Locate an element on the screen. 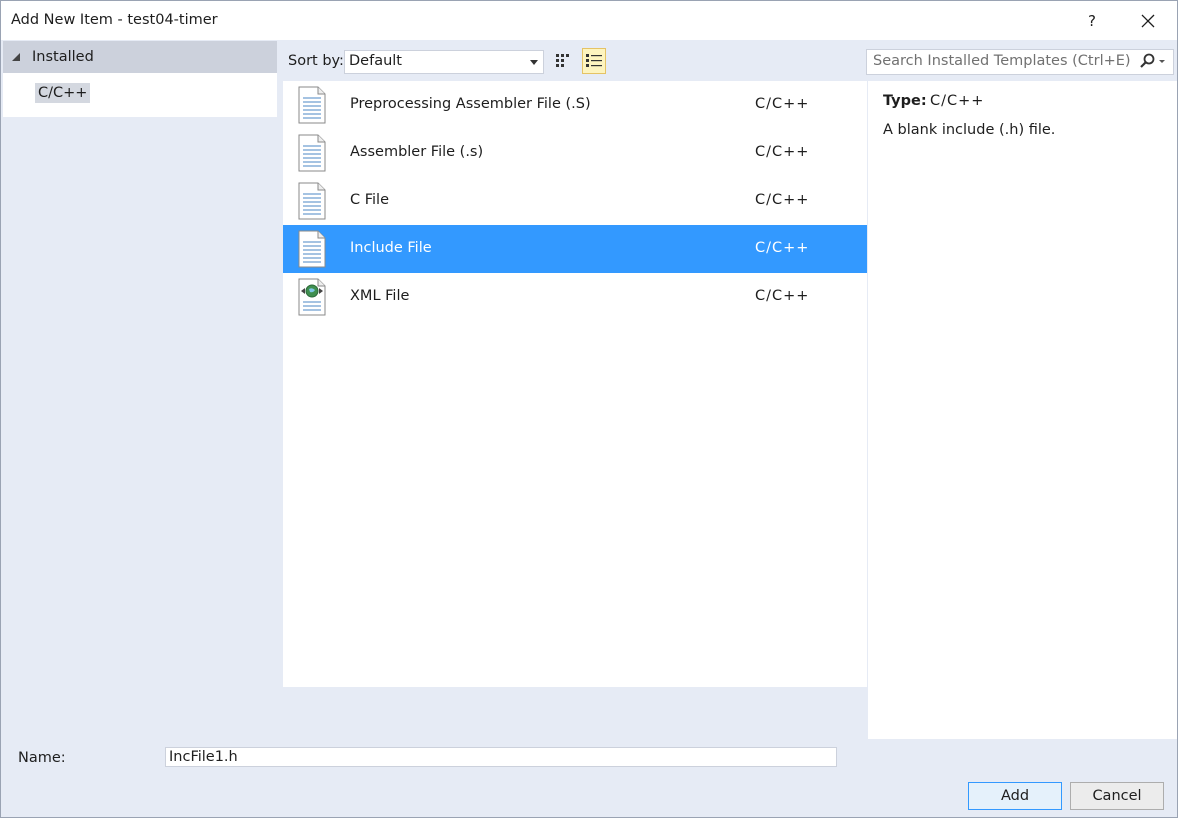  details-type-value: C/C++ is located at coordinates (957, 101).